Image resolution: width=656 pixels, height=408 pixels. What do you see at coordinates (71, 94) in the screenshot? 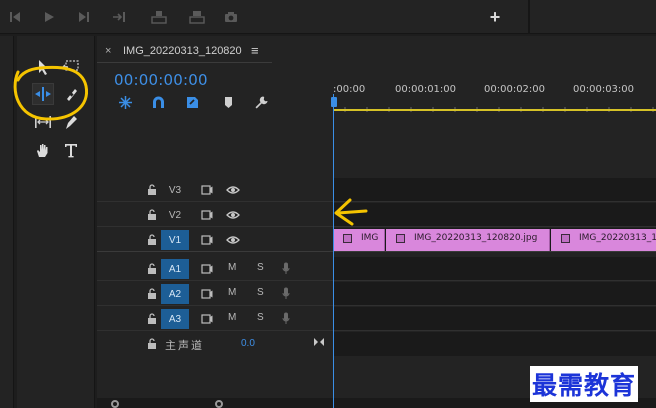
I see `razor-icon` at bounding box center [71, 94].